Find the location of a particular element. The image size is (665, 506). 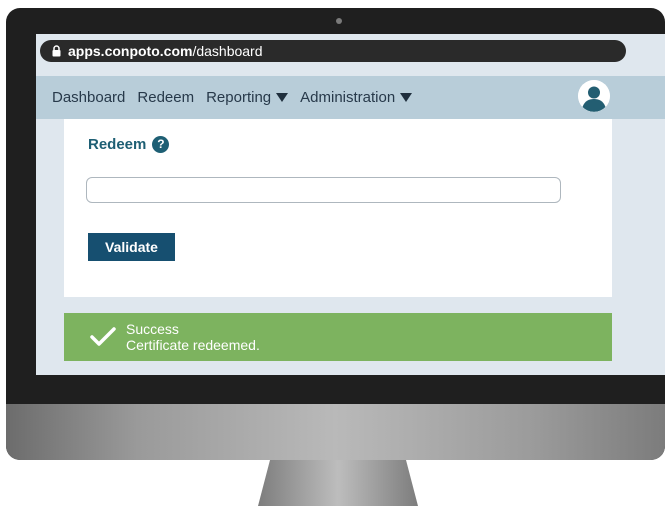

nav-item-reporting: Reporting is located at coordinates (247, 97).